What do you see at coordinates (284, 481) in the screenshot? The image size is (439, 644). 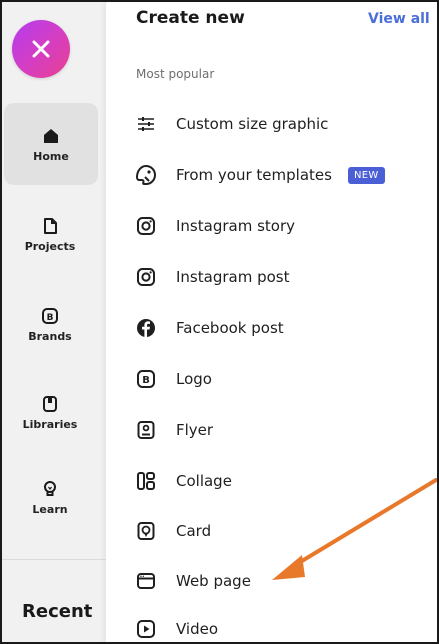 I see `menu-item-collage: Collage` at bounding box center [284, 481].